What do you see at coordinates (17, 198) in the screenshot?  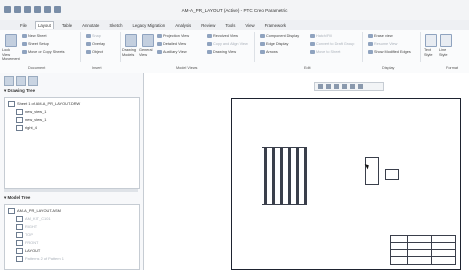 I see `model-tree-header: ▾ Model Tree` at bounding box center [17, 198].